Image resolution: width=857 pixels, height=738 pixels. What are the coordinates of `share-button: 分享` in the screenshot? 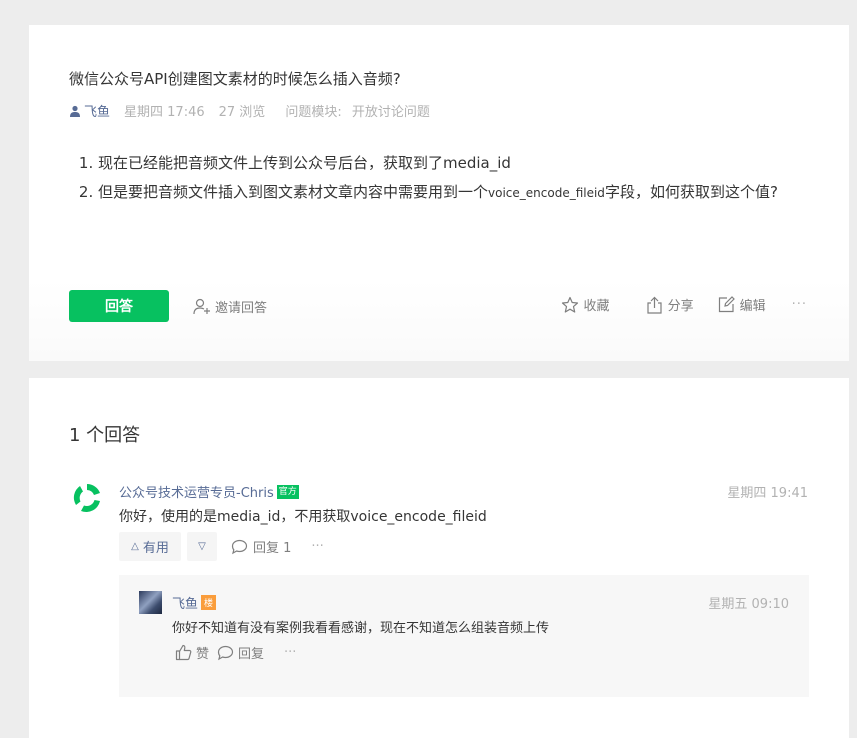 It's located at (670, 304).